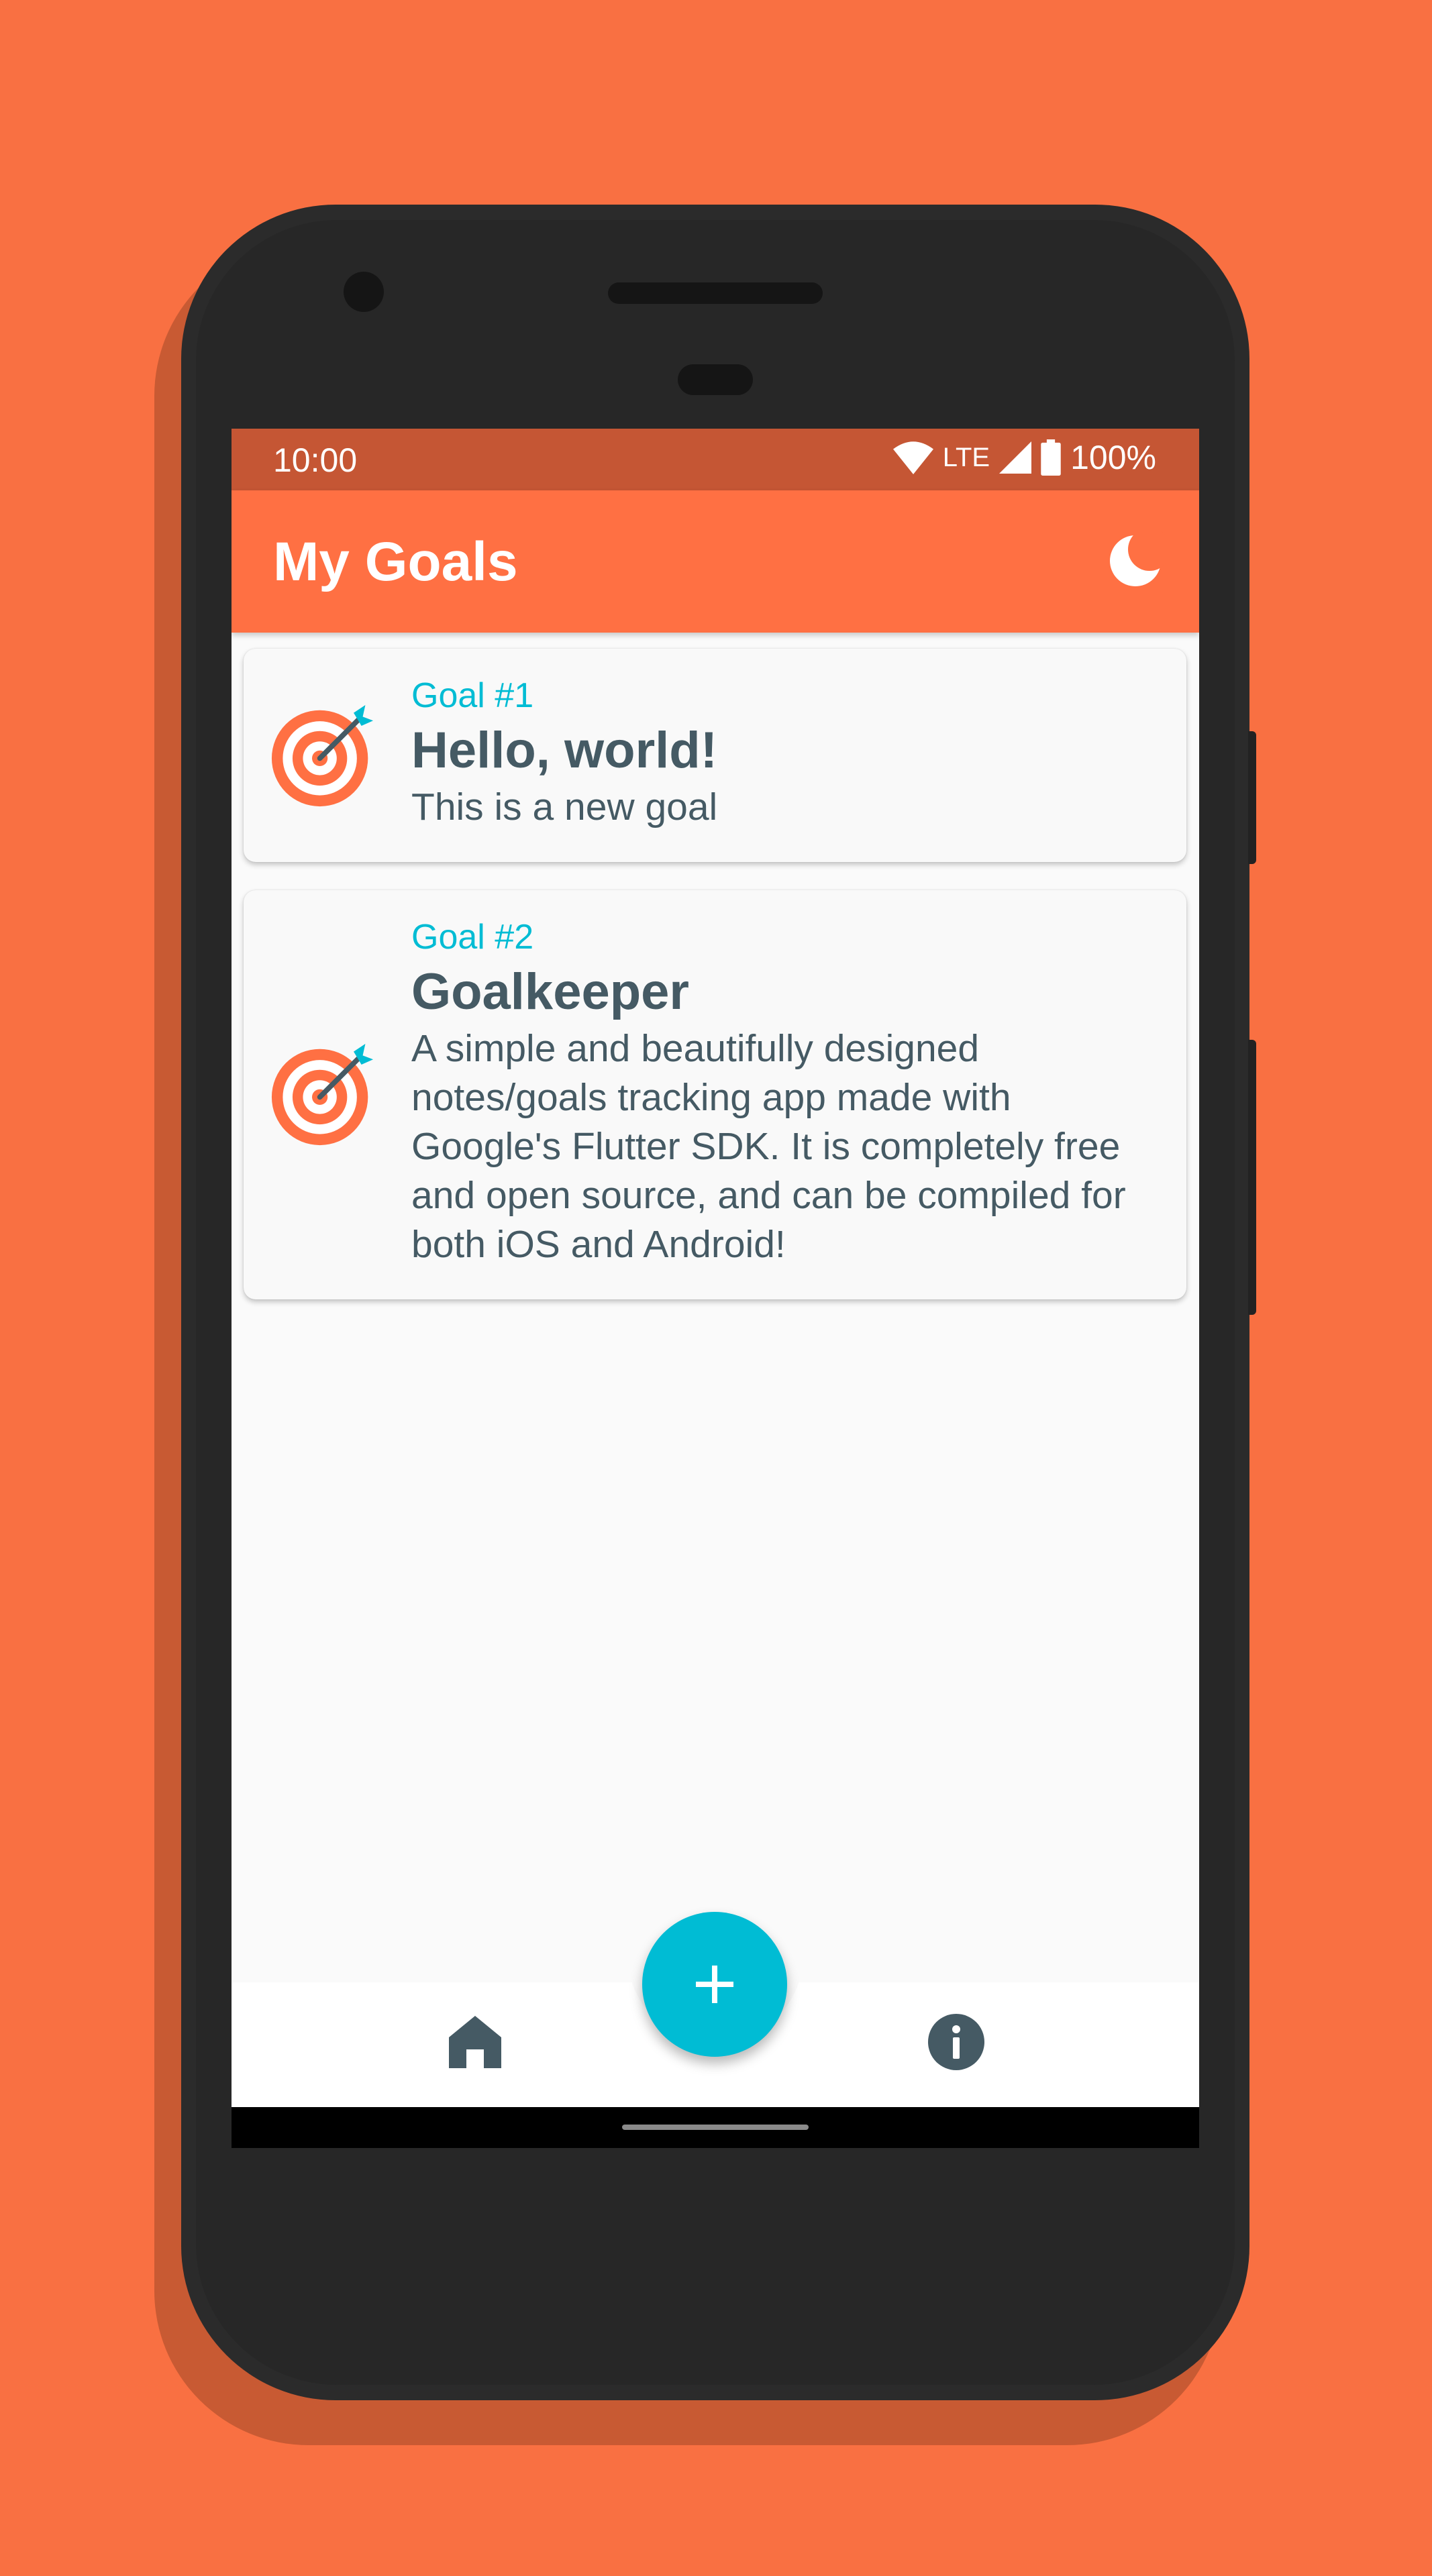 This screenshot has height=2576, width=1432. What do you see at coordinates (785, 754) in the screenshot?
I see `goal-text: Goal #1 Hello, world! This is a new goal` at bounding box center [785, 754].